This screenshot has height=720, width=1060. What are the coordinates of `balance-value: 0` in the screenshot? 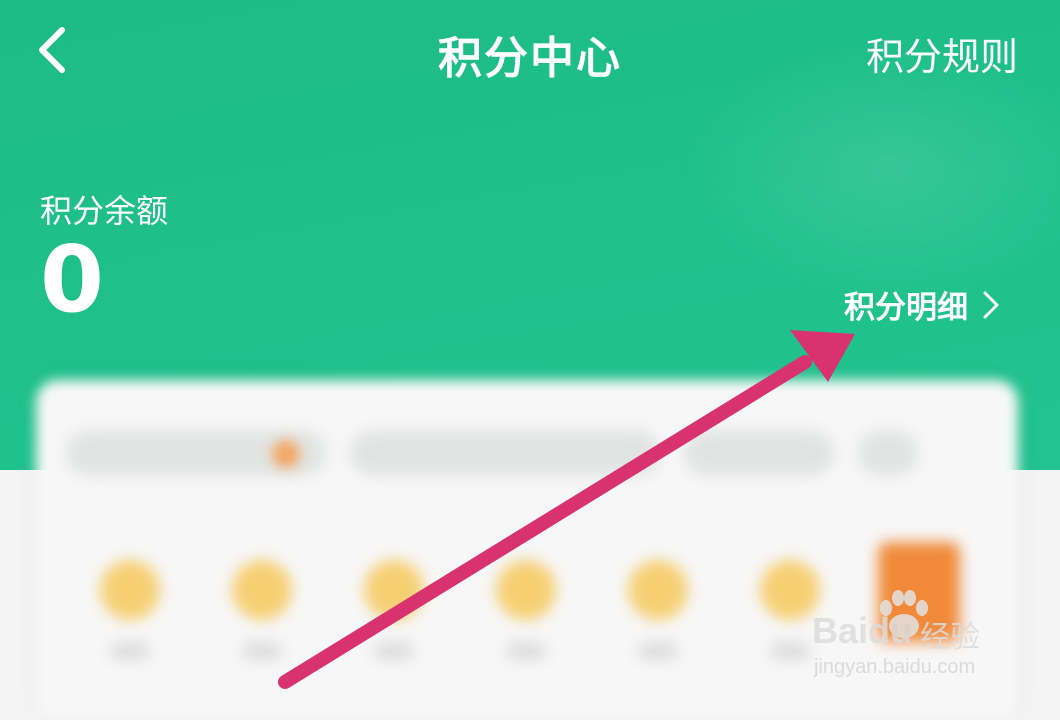 It's located at (72, 279).